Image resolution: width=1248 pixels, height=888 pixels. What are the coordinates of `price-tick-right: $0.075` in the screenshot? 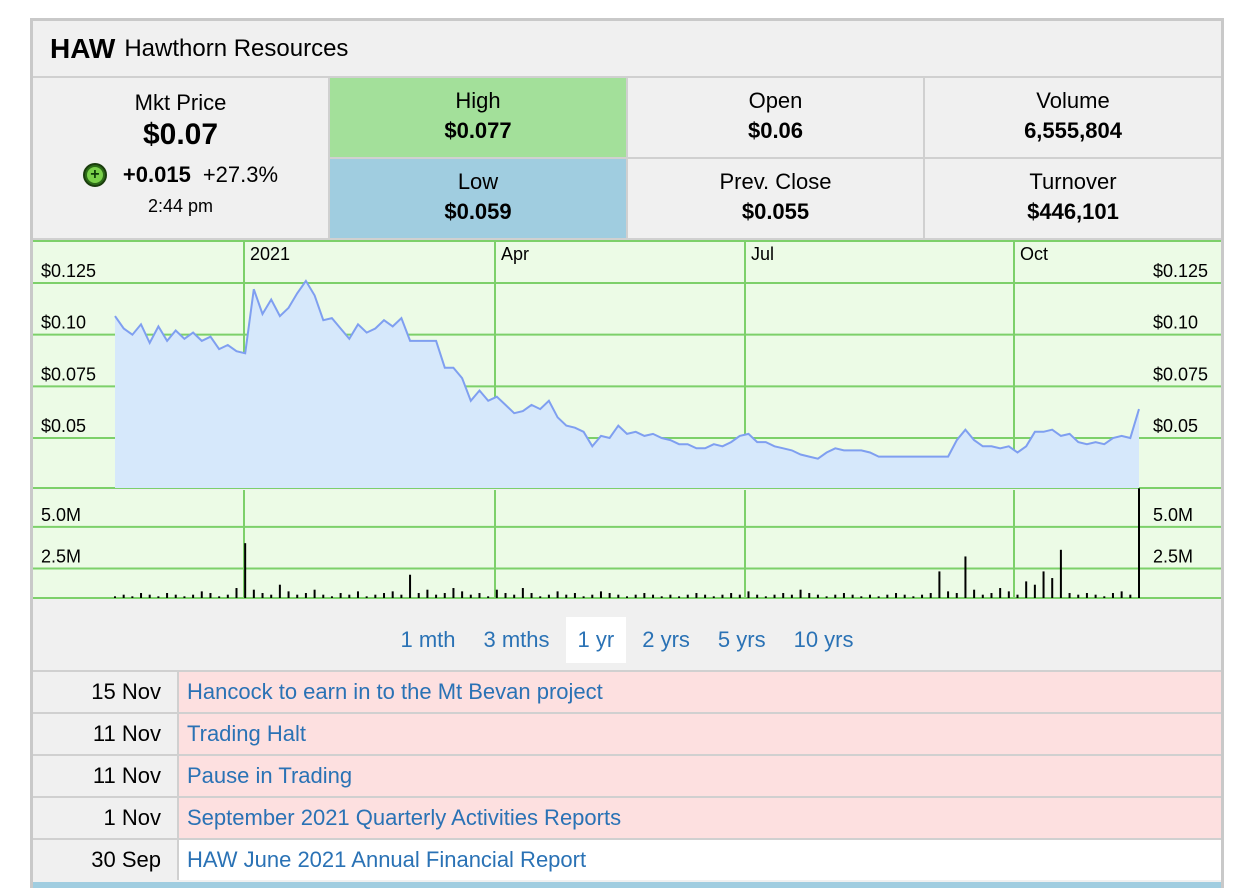 It's located at (1180, 374).